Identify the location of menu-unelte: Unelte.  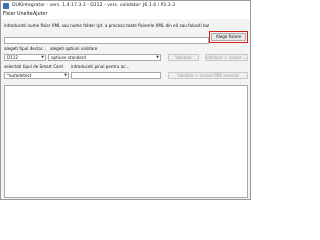
(25, 14).